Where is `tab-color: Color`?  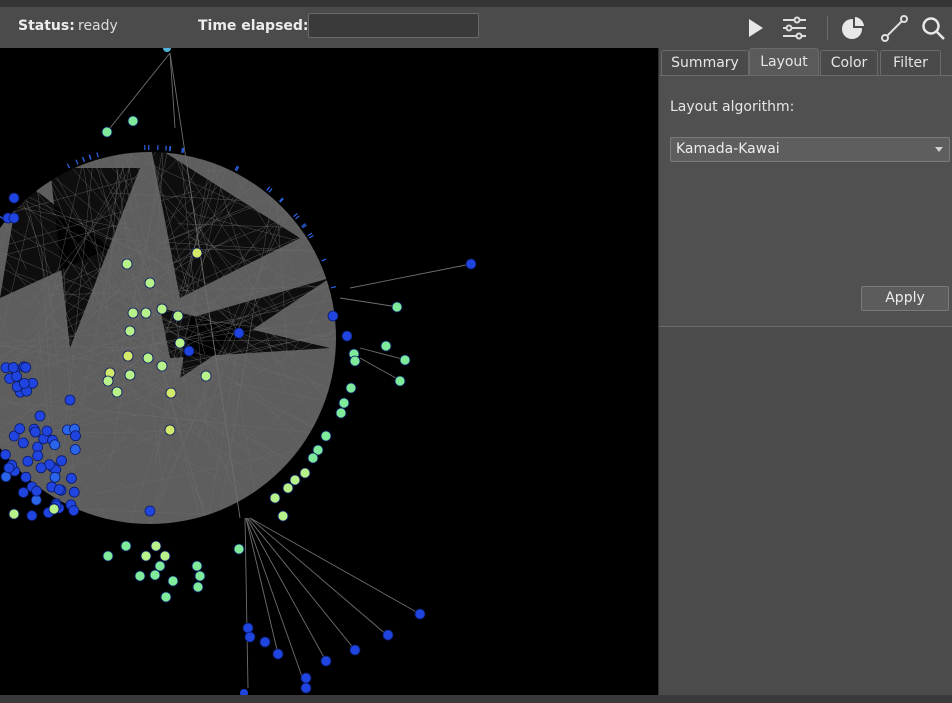 tab-color: Color is located at coordinates (849, 62).